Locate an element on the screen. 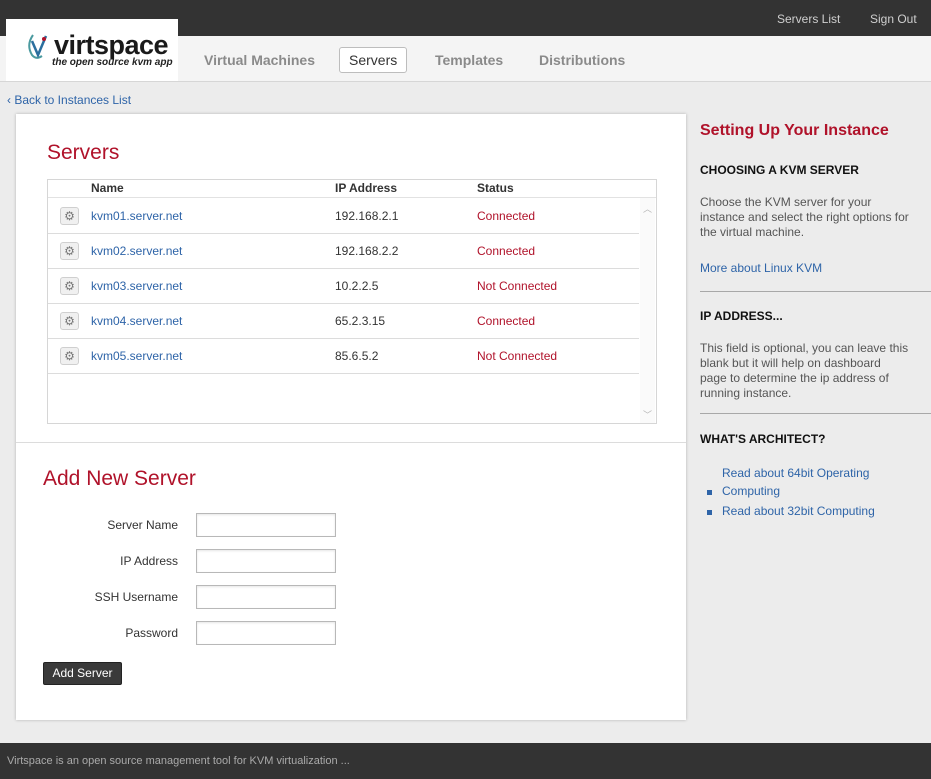 The image size is (931, 779). add-server-button: Add Server is located at coordinates (82, 673).